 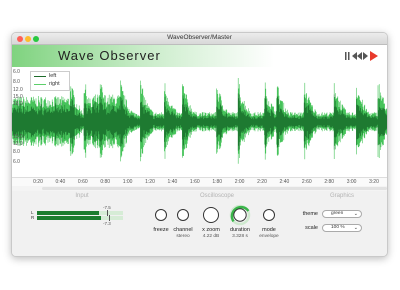 What do you see at coordinates (239, 182) in the screenshot?
I see `time-tick-label: 2:00` at bounding box center [239, 182].